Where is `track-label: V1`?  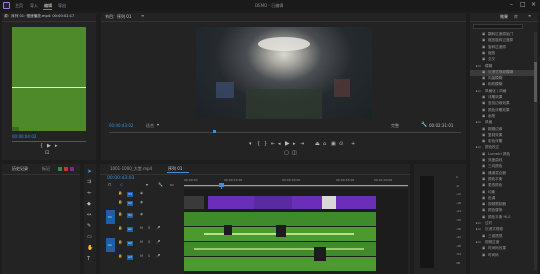
track-label: V1 is located at coordinates (130, 215).